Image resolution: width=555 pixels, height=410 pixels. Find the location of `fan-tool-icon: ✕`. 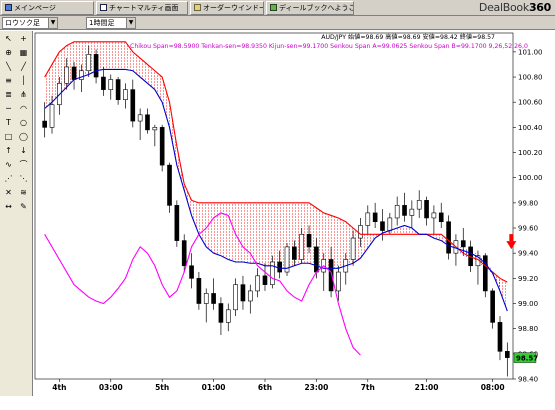

fan-tool-icon: ✕ is located at coordinates (8, 193).